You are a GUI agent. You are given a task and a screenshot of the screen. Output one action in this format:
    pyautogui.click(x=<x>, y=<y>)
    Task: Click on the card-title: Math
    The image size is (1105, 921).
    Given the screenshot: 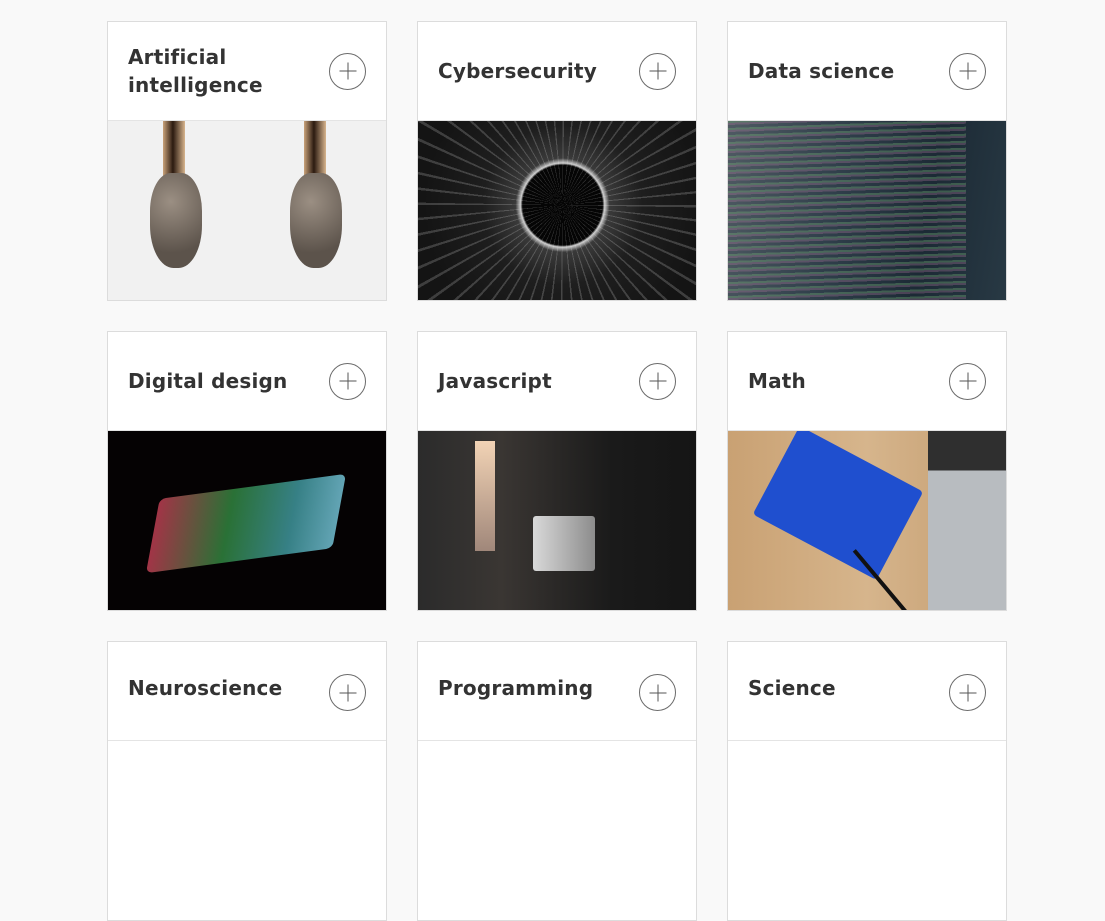 What is the action you would take?
    pyautogui.click(x=777, y=381)
    